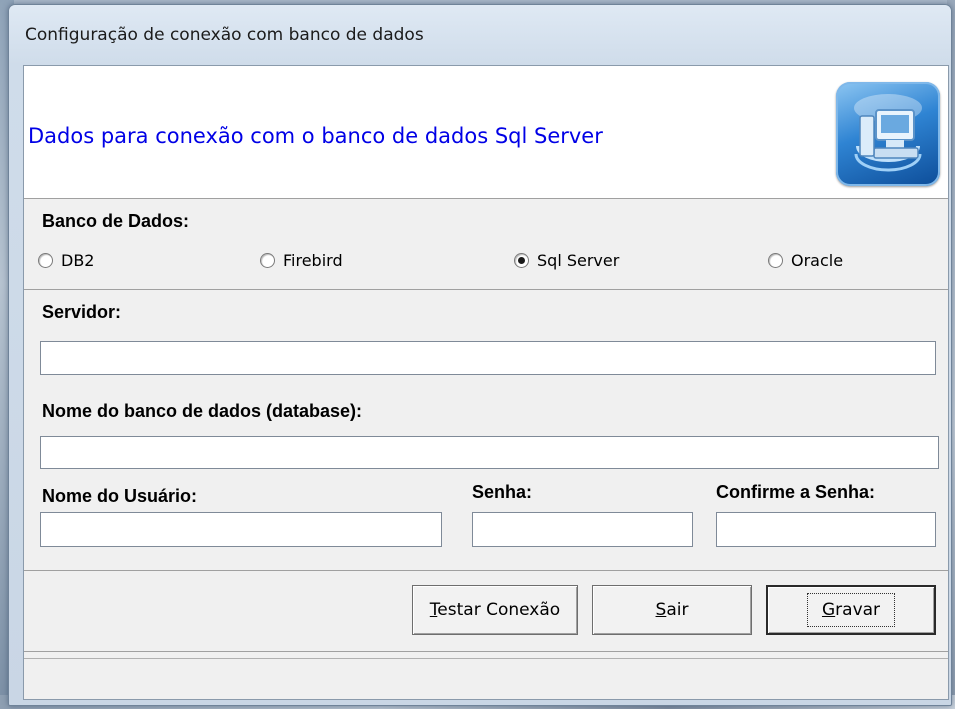  What do you see at coordinates (582, 529) in the screenshot?
I see `password-input` at bounding box center [582, 529].